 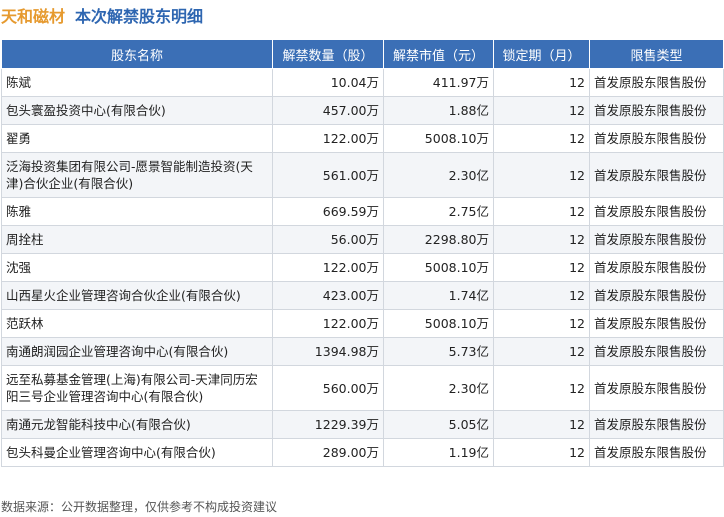 I want to click on shareholder-name-cell: 沈强, so click(x=137, y=267).